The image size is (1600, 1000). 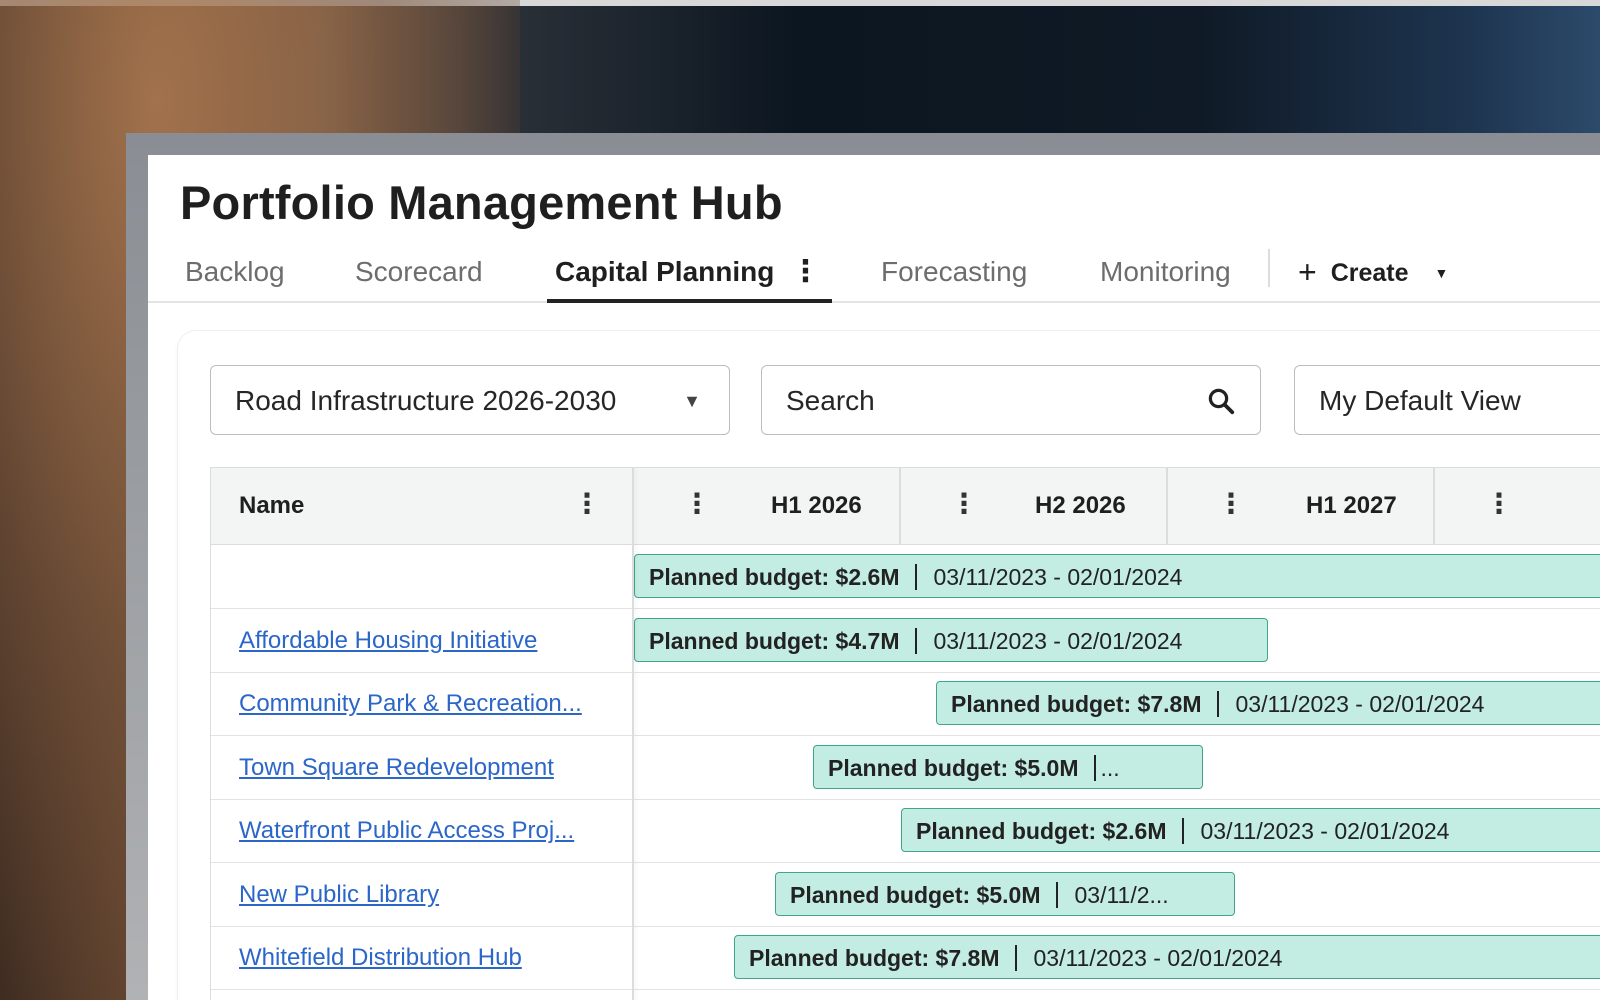 I want to click on tab-label: Backlog, so click(x=235, y=271).